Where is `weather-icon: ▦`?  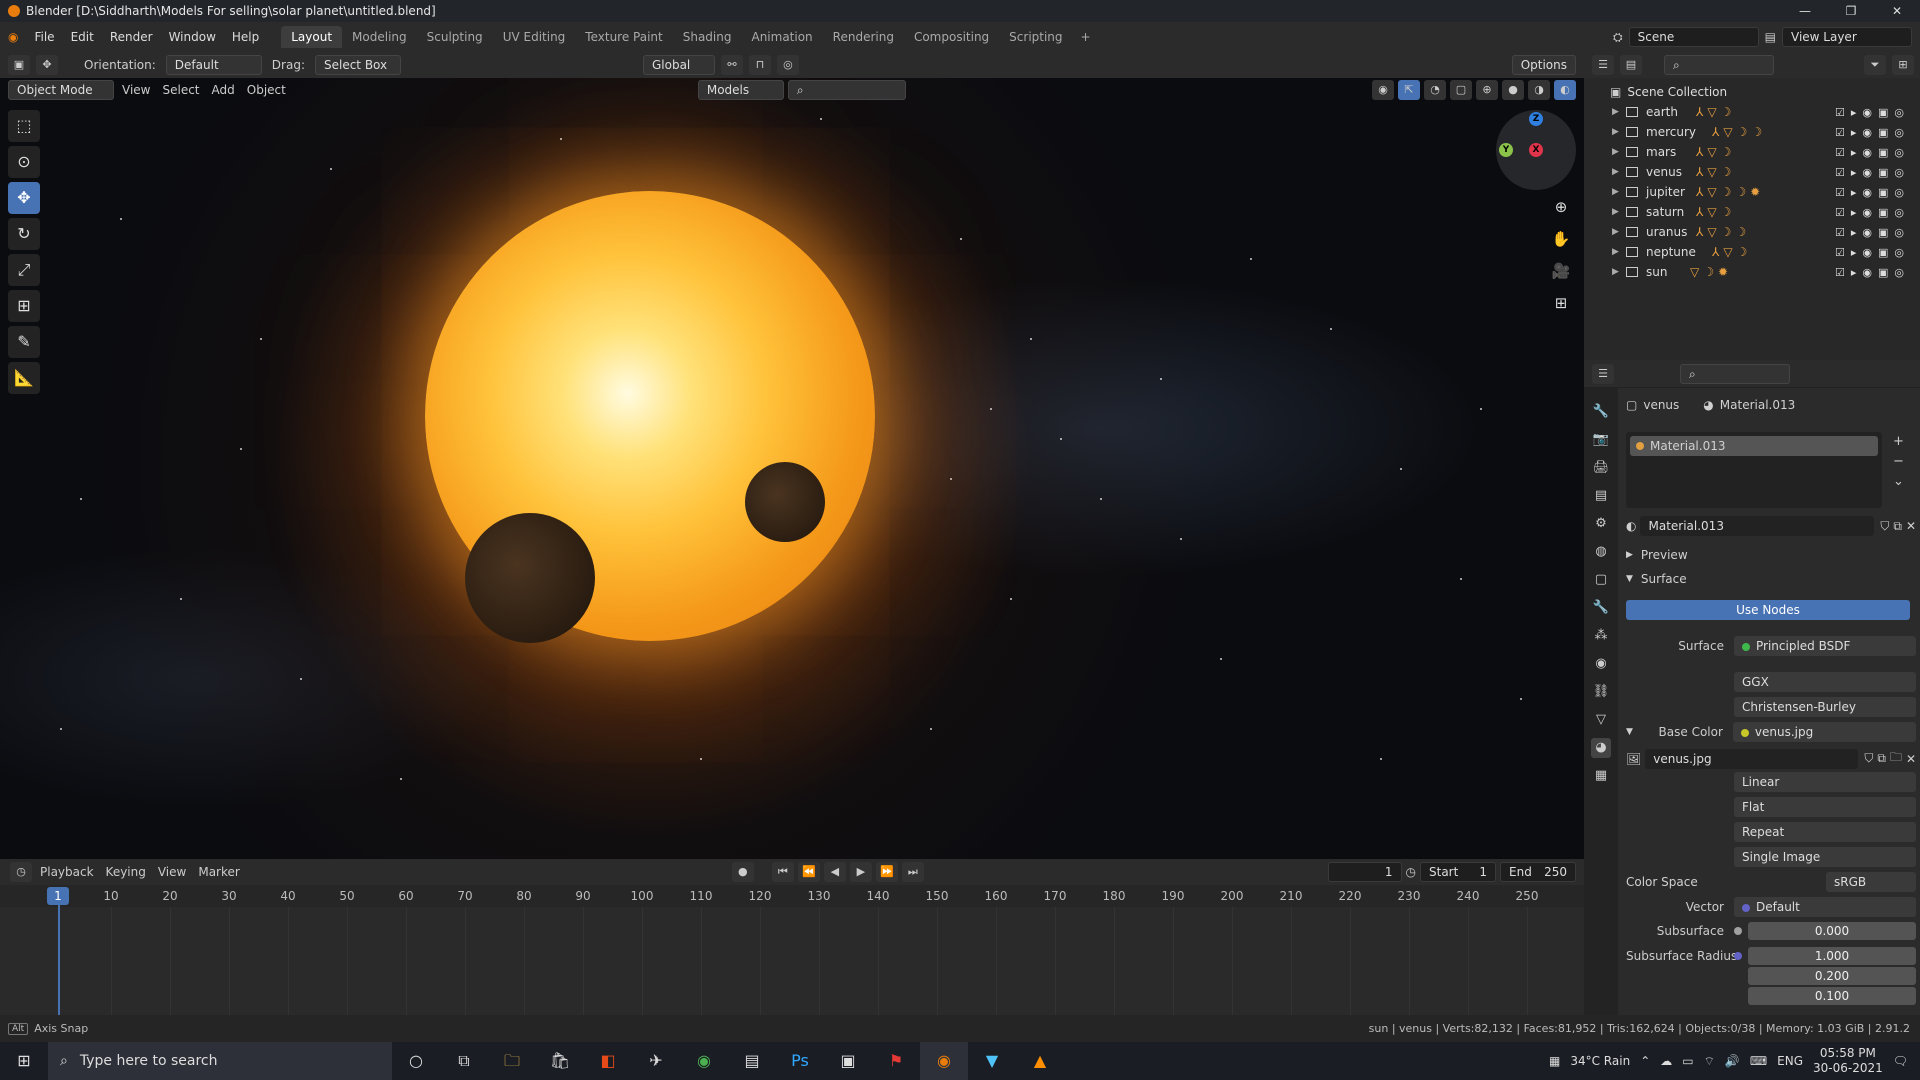 weather-icon: ▦ is located at coordinates (1554, 1061).